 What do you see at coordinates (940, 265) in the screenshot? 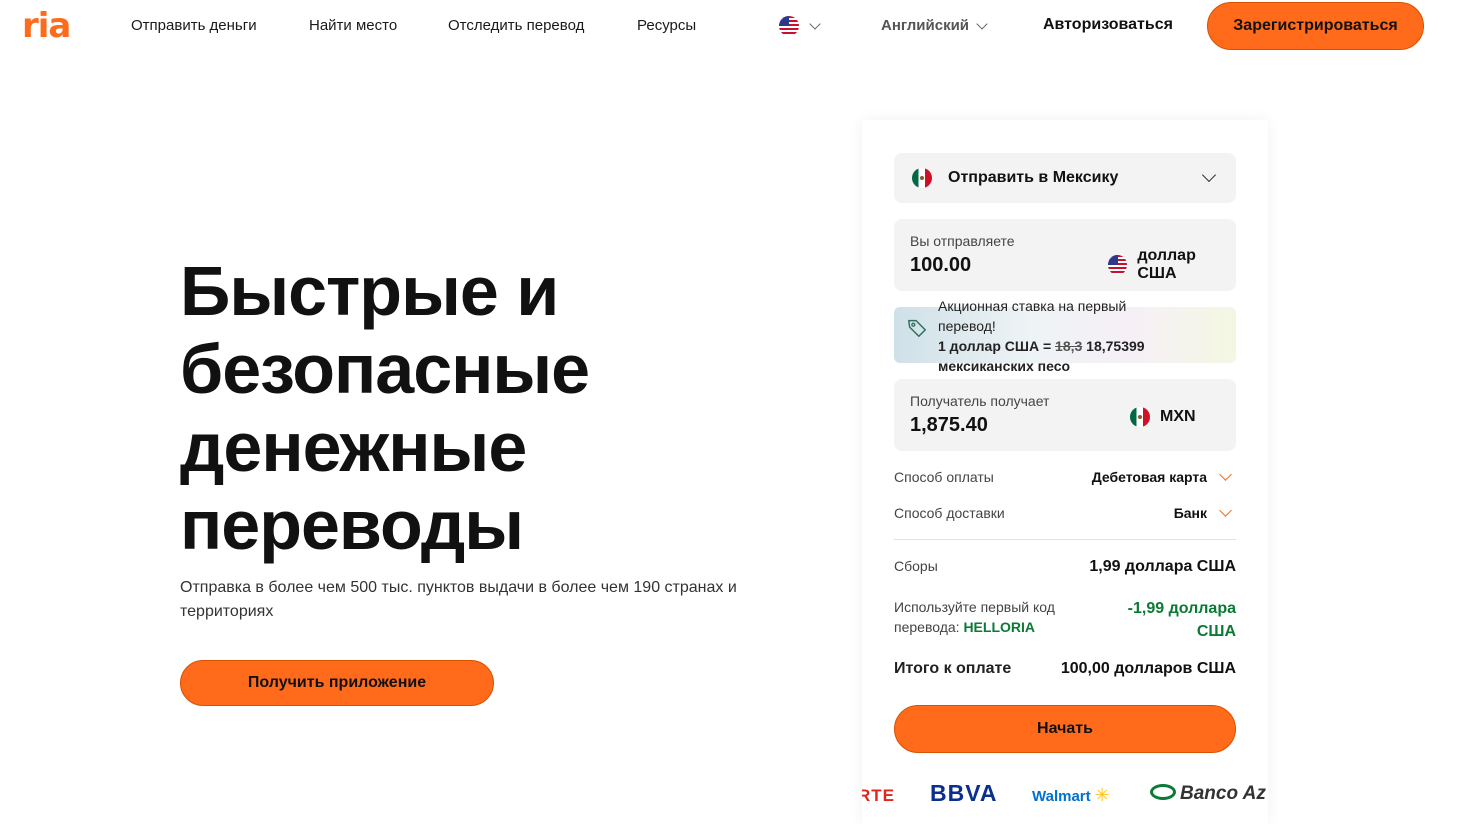
I see `send-amount-input: 100.00` at bounding box center [940, 265].